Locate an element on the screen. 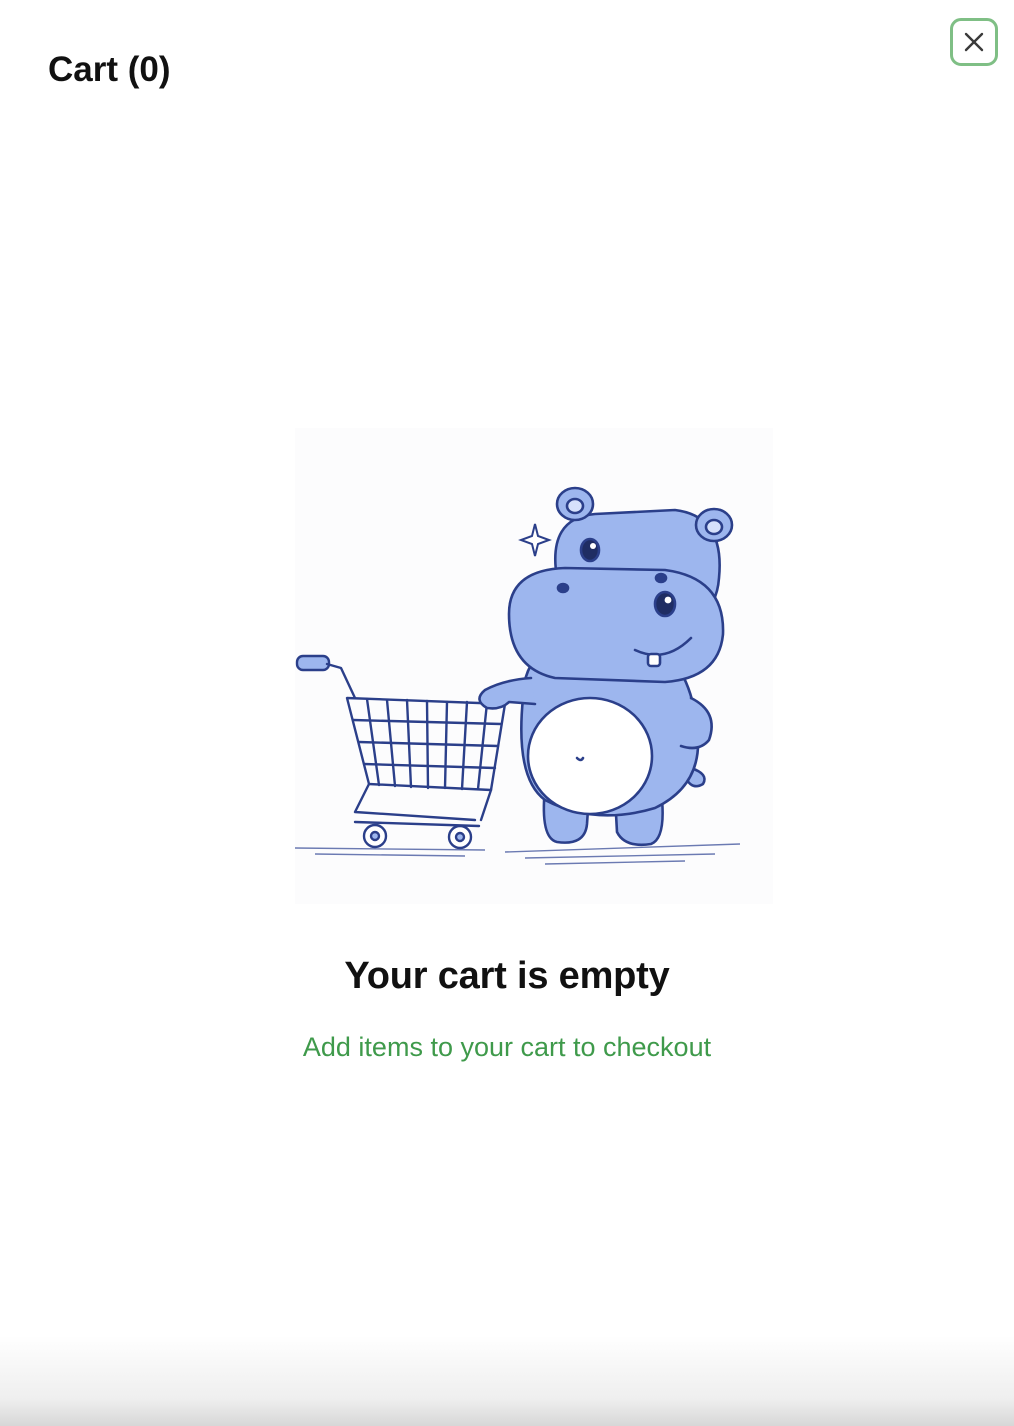 This screenshot has height=1426, width=1014. empty-cart-heading: Your cart is empty is located at coordinates (507, 976).